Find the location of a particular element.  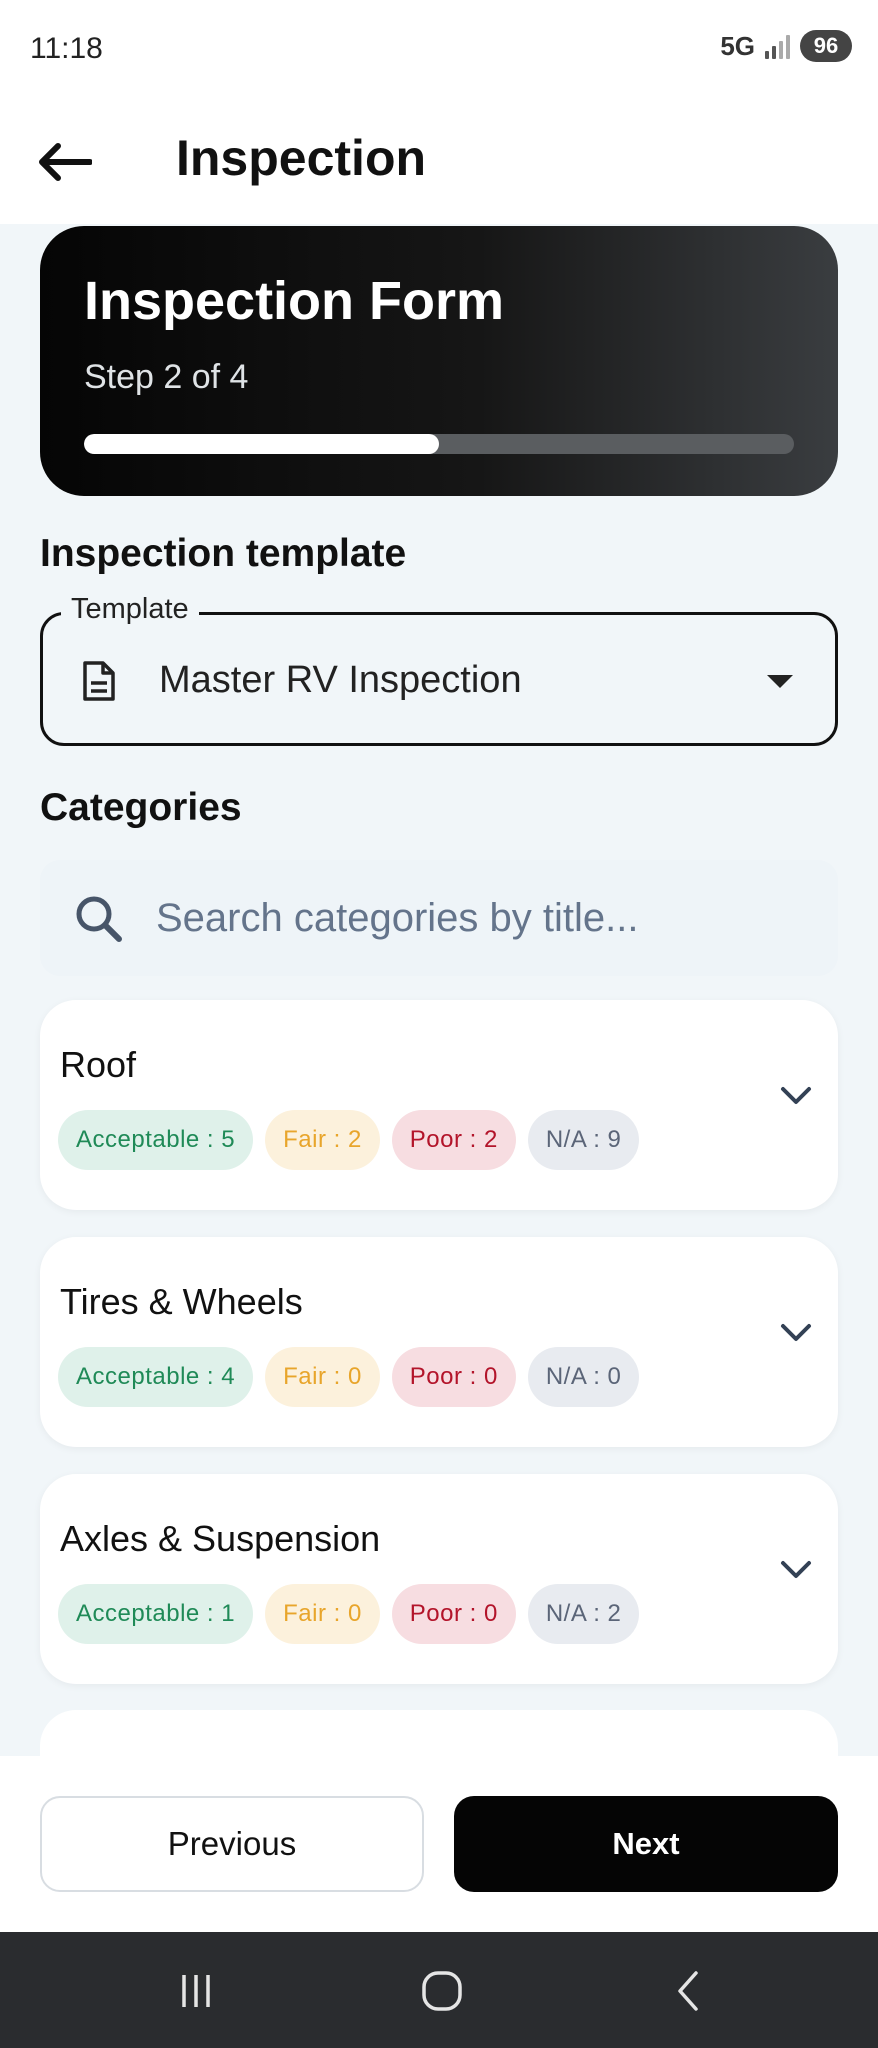

template-section-heading: Inspection template is located at coordinates (223, 553).